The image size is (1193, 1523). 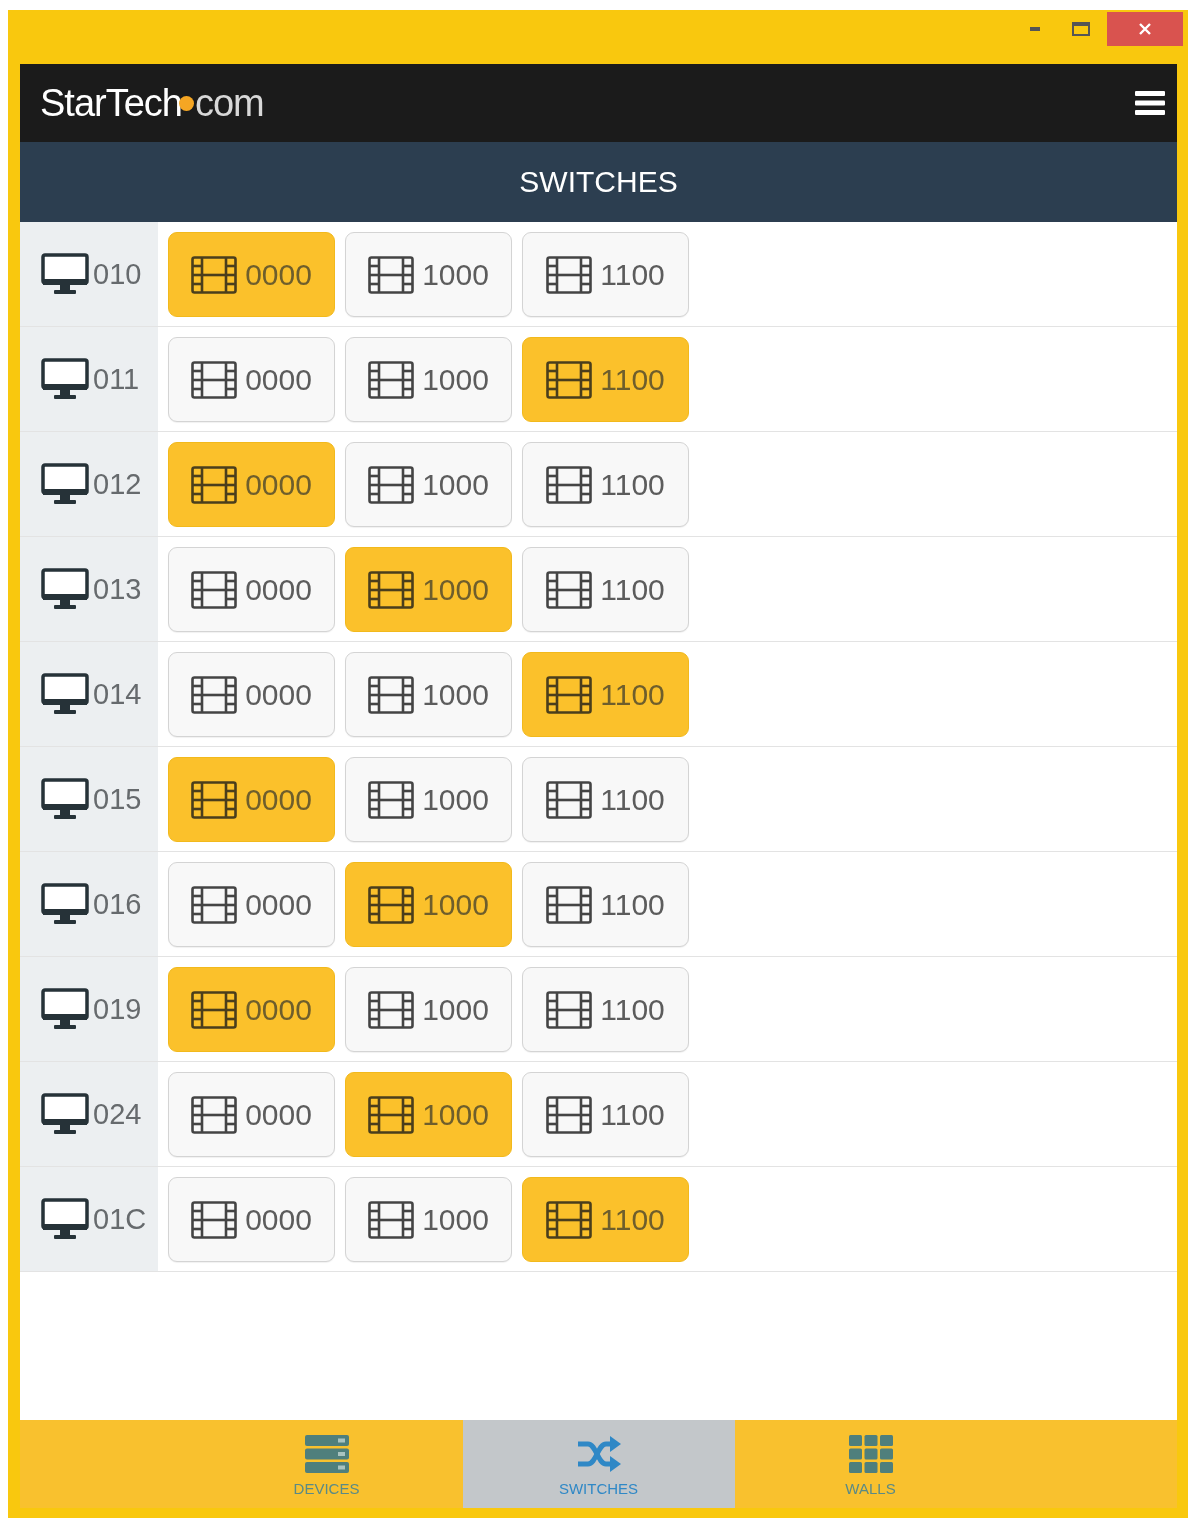 What do you see at coordinates (1035, 29) in the screenshot?
I see `minimize-icon` at bounding box center [1035, 29].